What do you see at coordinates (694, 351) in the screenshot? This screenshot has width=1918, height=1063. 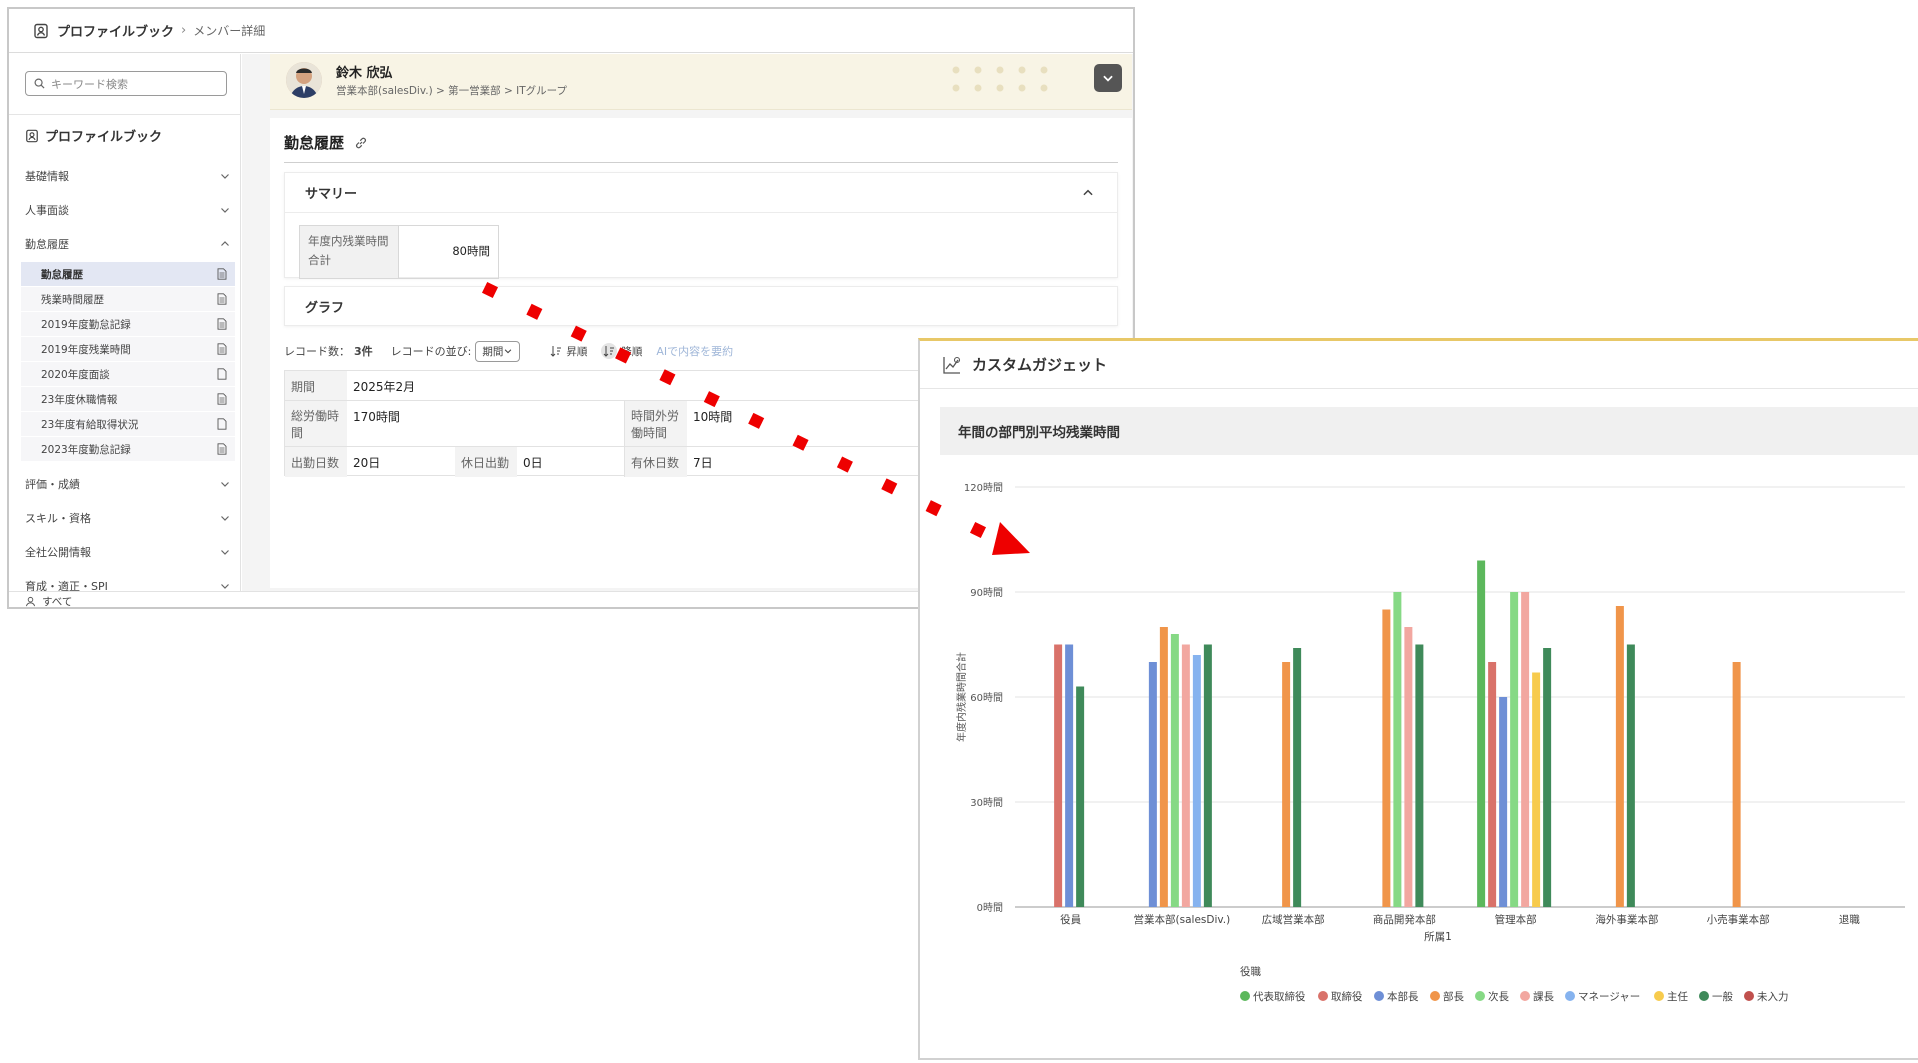 I see `ai-summary-link: AIで内容を要約` at bounding box center [694, 351].